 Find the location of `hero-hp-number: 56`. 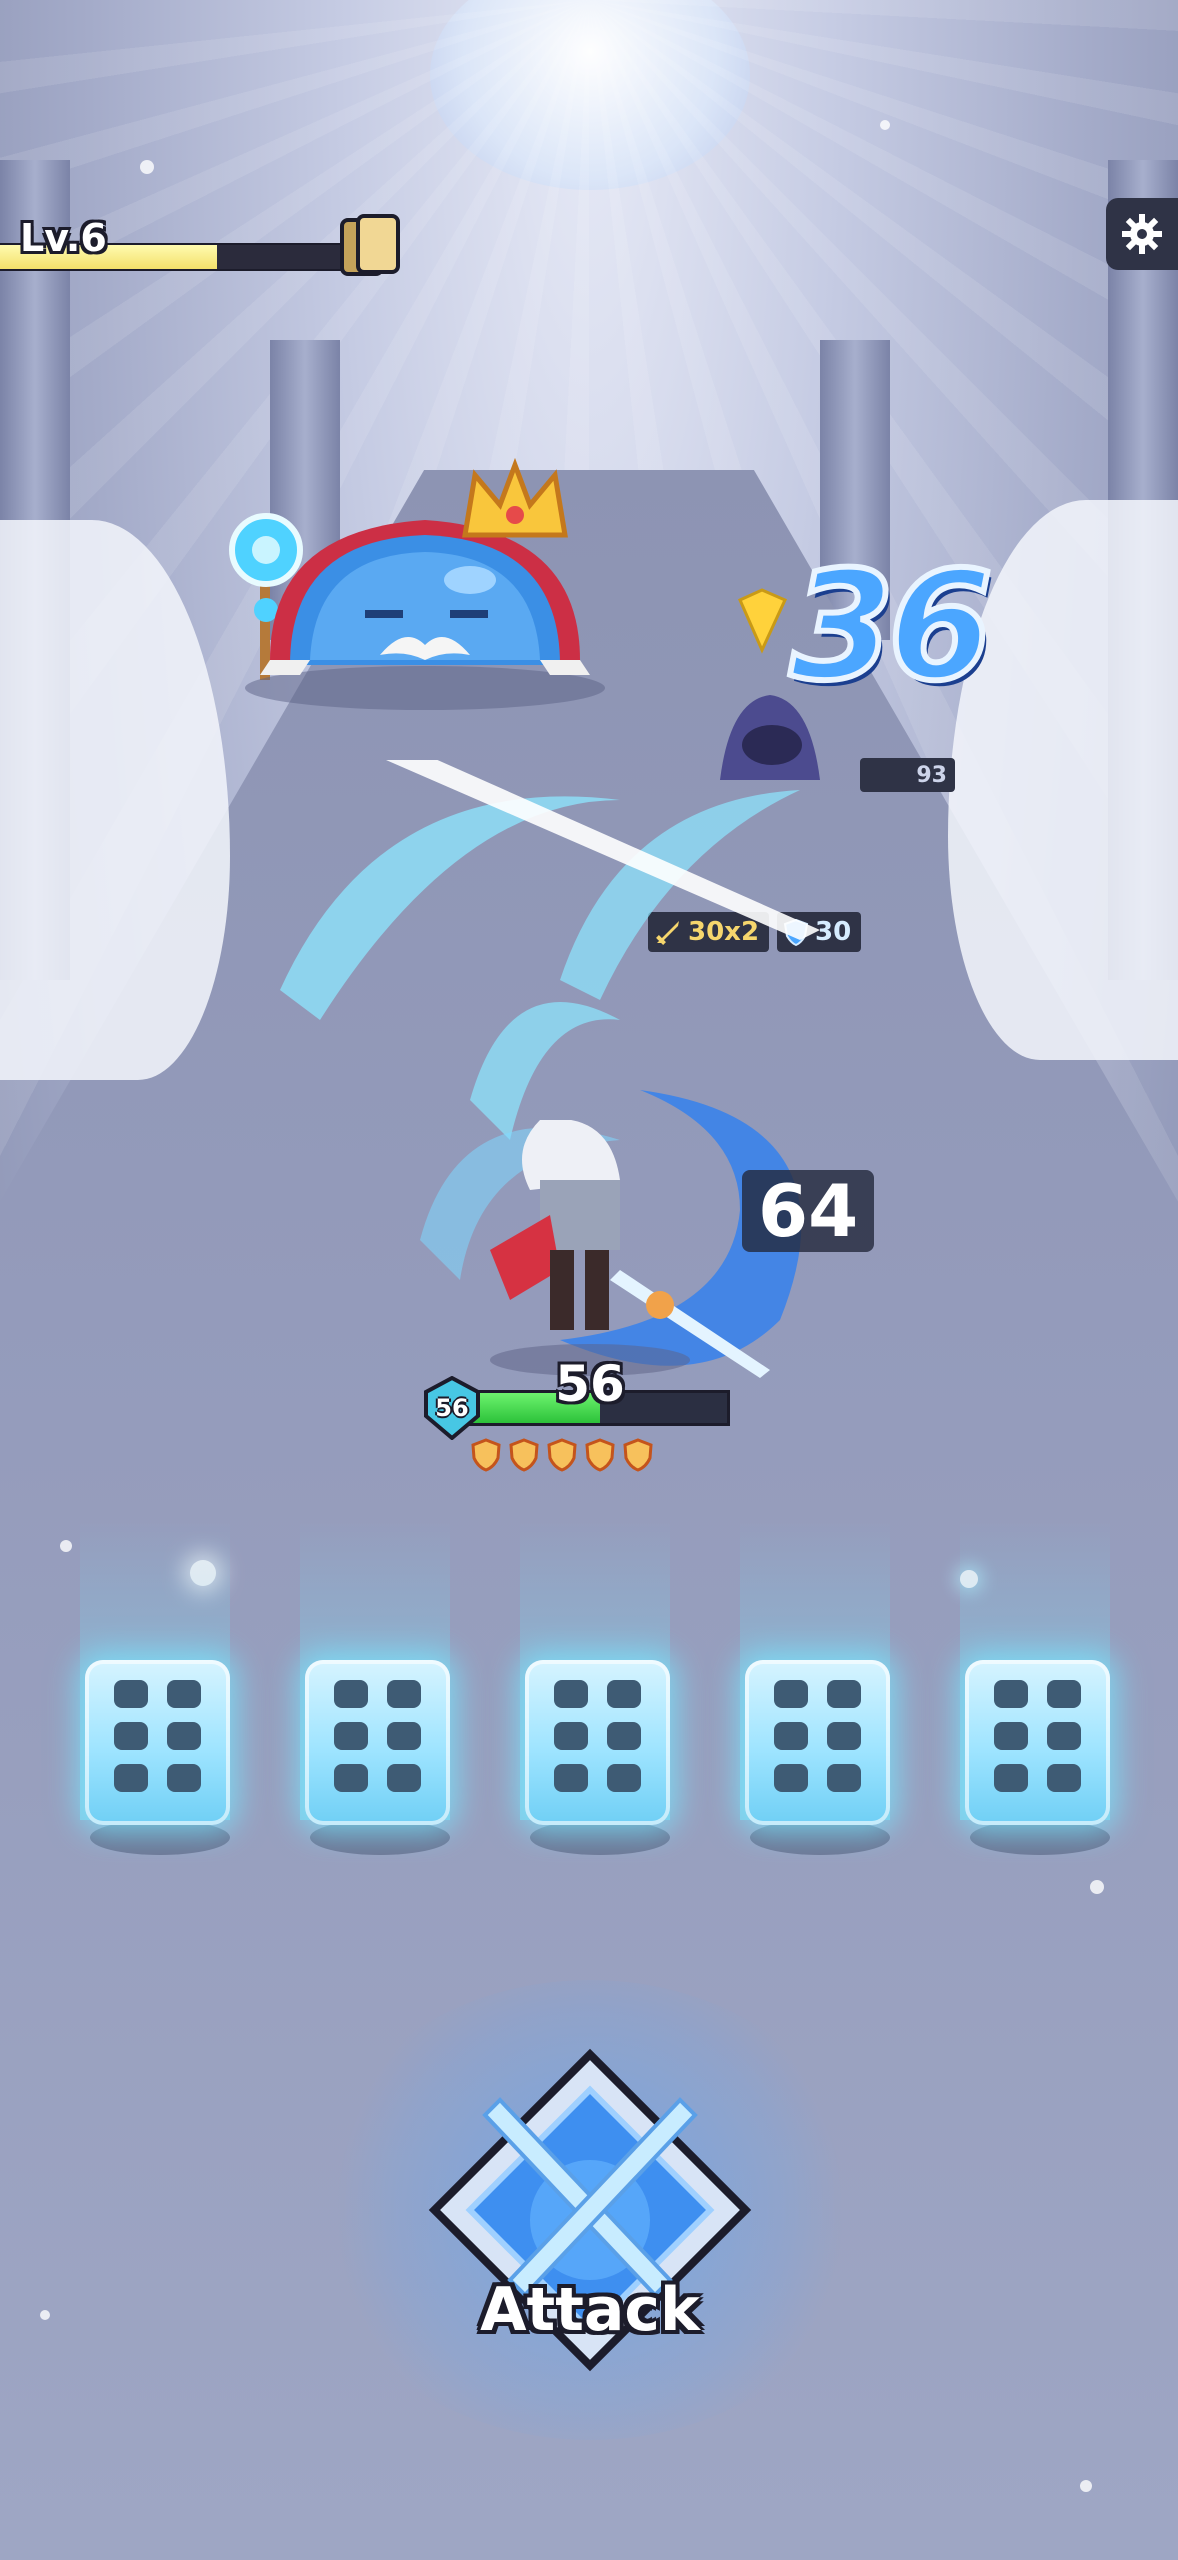

hero-hp-number: 56 is located at coordinates (590, 1384).